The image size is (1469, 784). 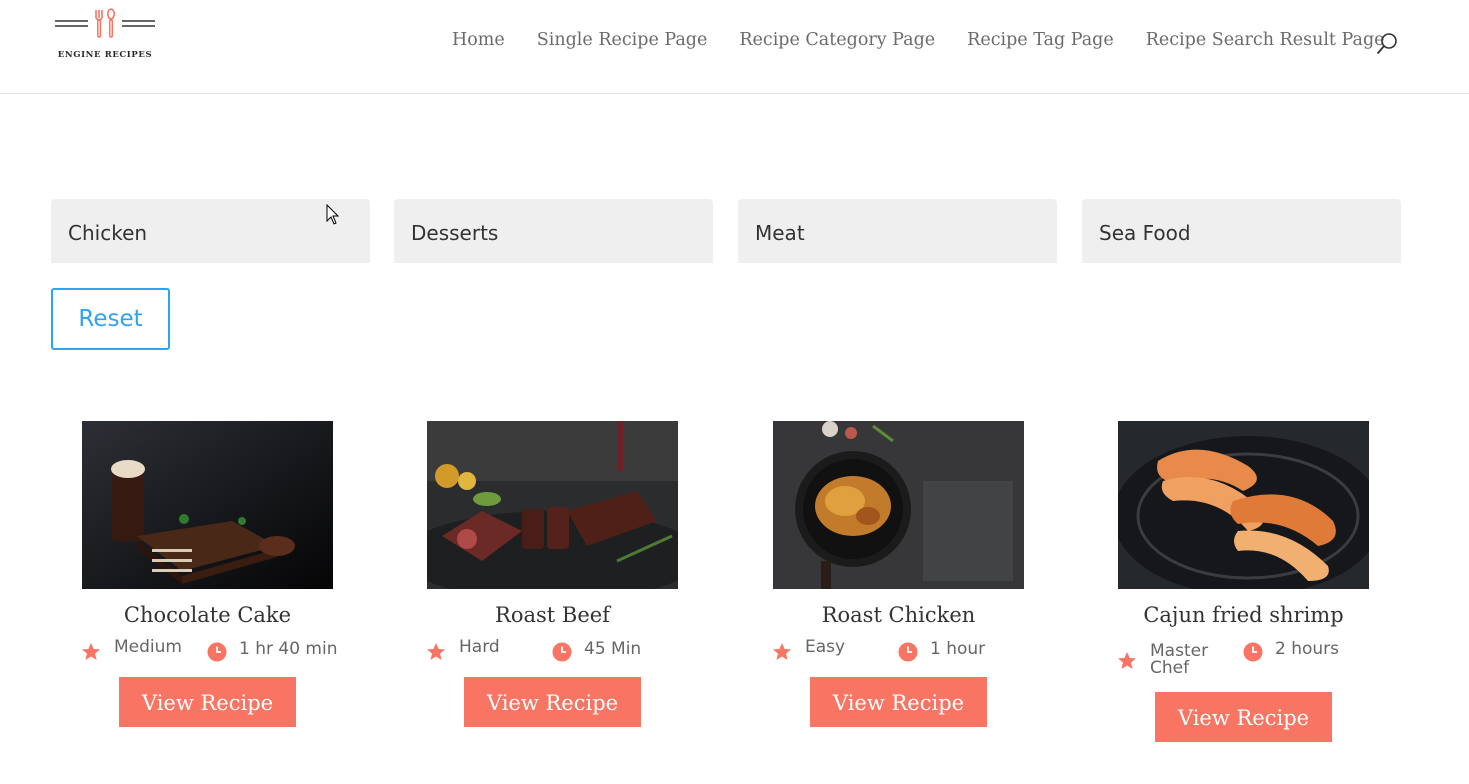 What do you see at coordinates (1307, 649) in the screenshot?
I see `cook-time-label: 2 hours` at bounding box center [1307, 649].